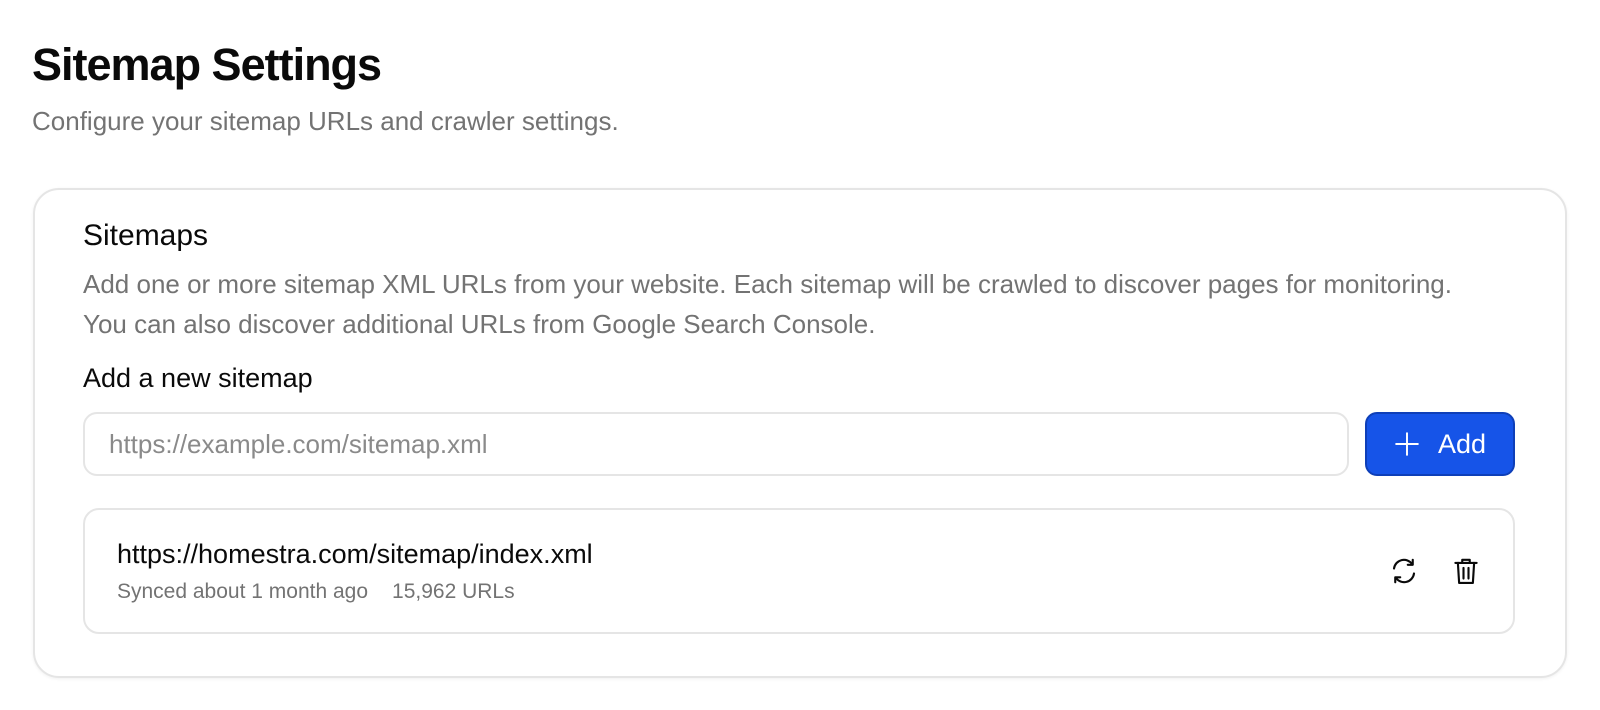 This screenshot has width=1600, height=710. What do you see at coordinates (1462, 443) in the screenshot?
I see `add-button-label: Add` at bounding box center [1462, 443].